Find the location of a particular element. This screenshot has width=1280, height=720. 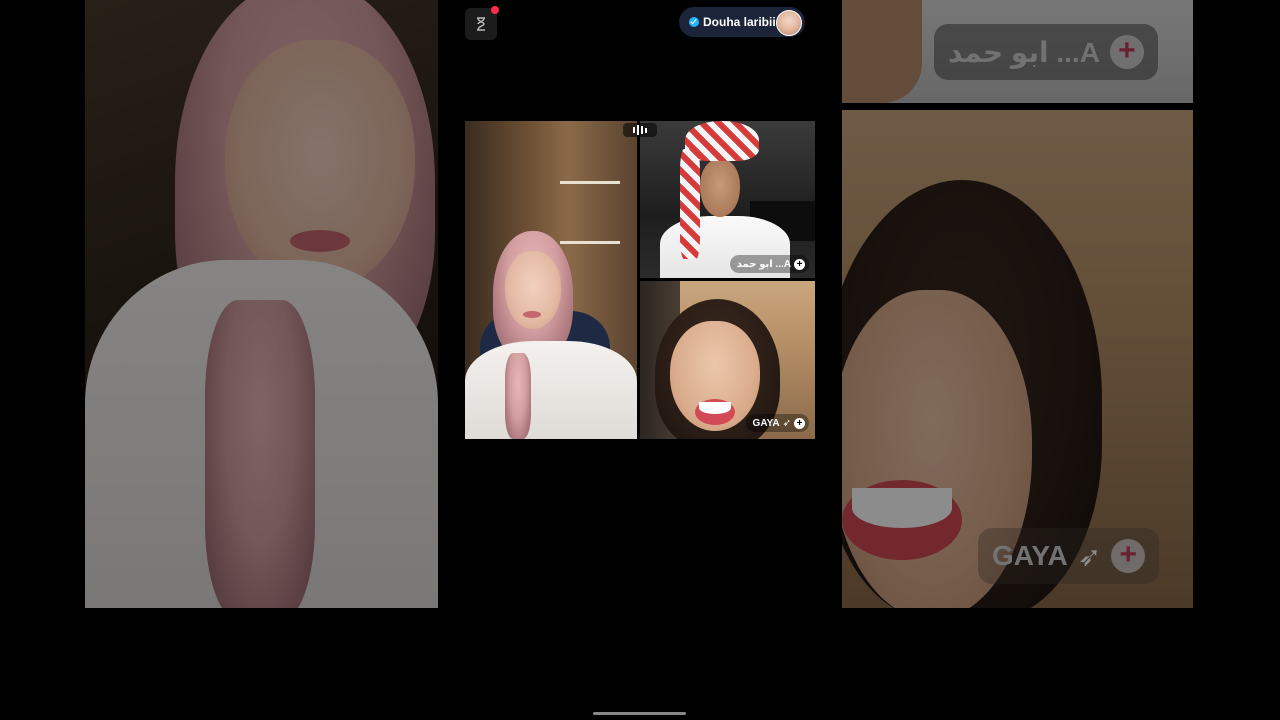

guest-name-tag: GAYA ➶ + is located at coordinates (777, 423).